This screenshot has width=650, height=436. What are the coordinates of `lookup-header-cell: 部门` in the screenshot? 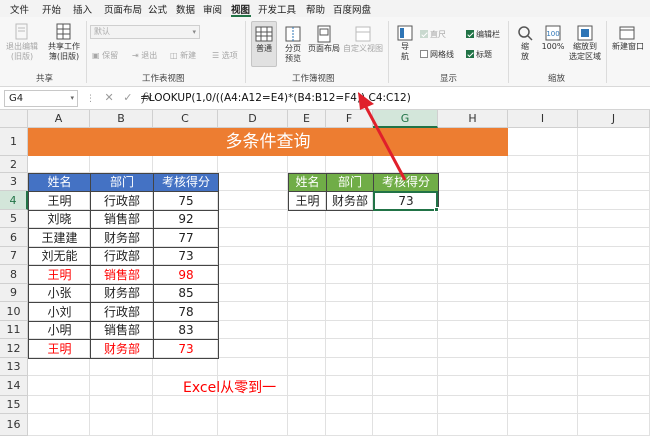 It's located at (350, 182).